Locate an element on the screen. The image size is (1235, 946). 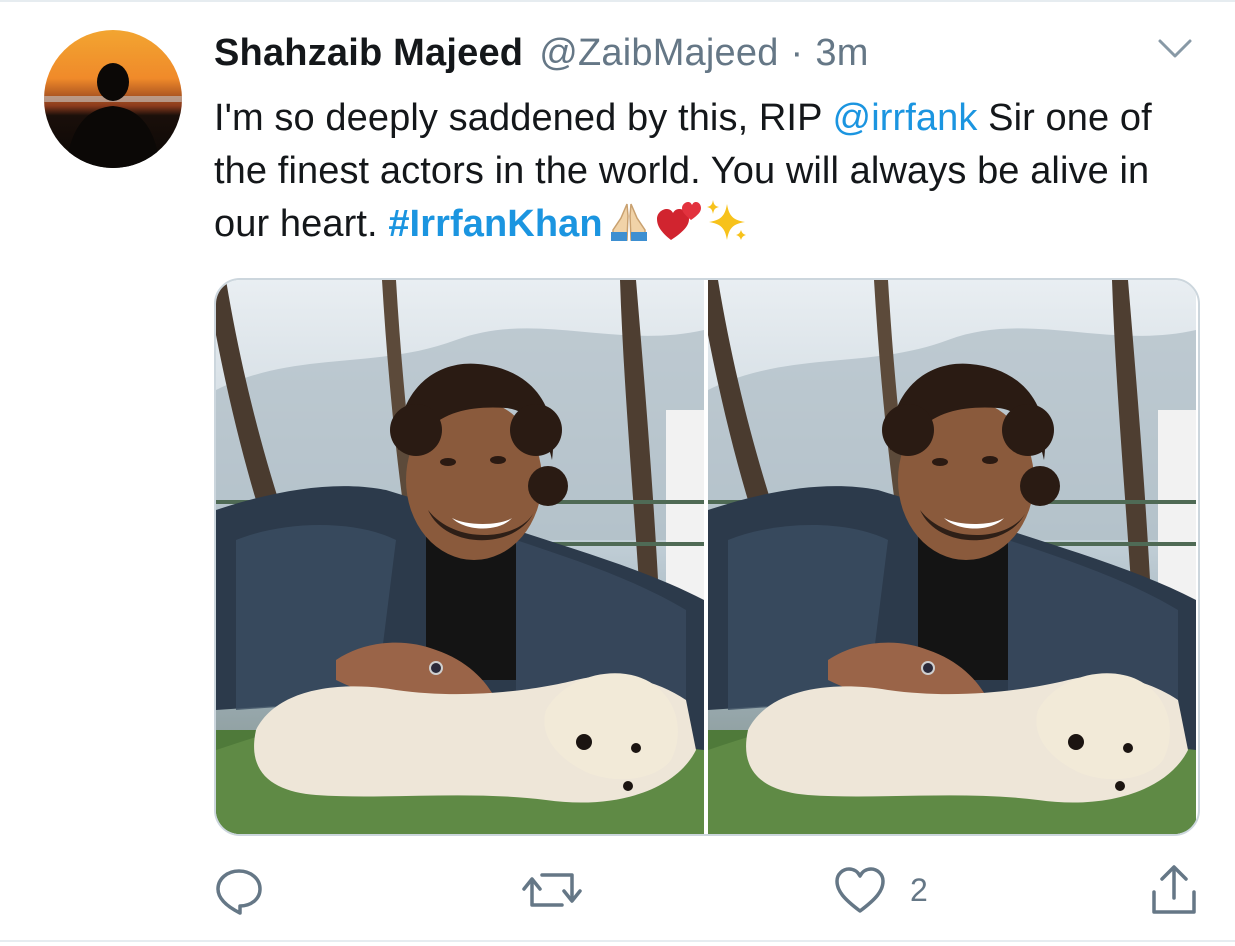
retweet-icon is located at coordinates (552, 890).